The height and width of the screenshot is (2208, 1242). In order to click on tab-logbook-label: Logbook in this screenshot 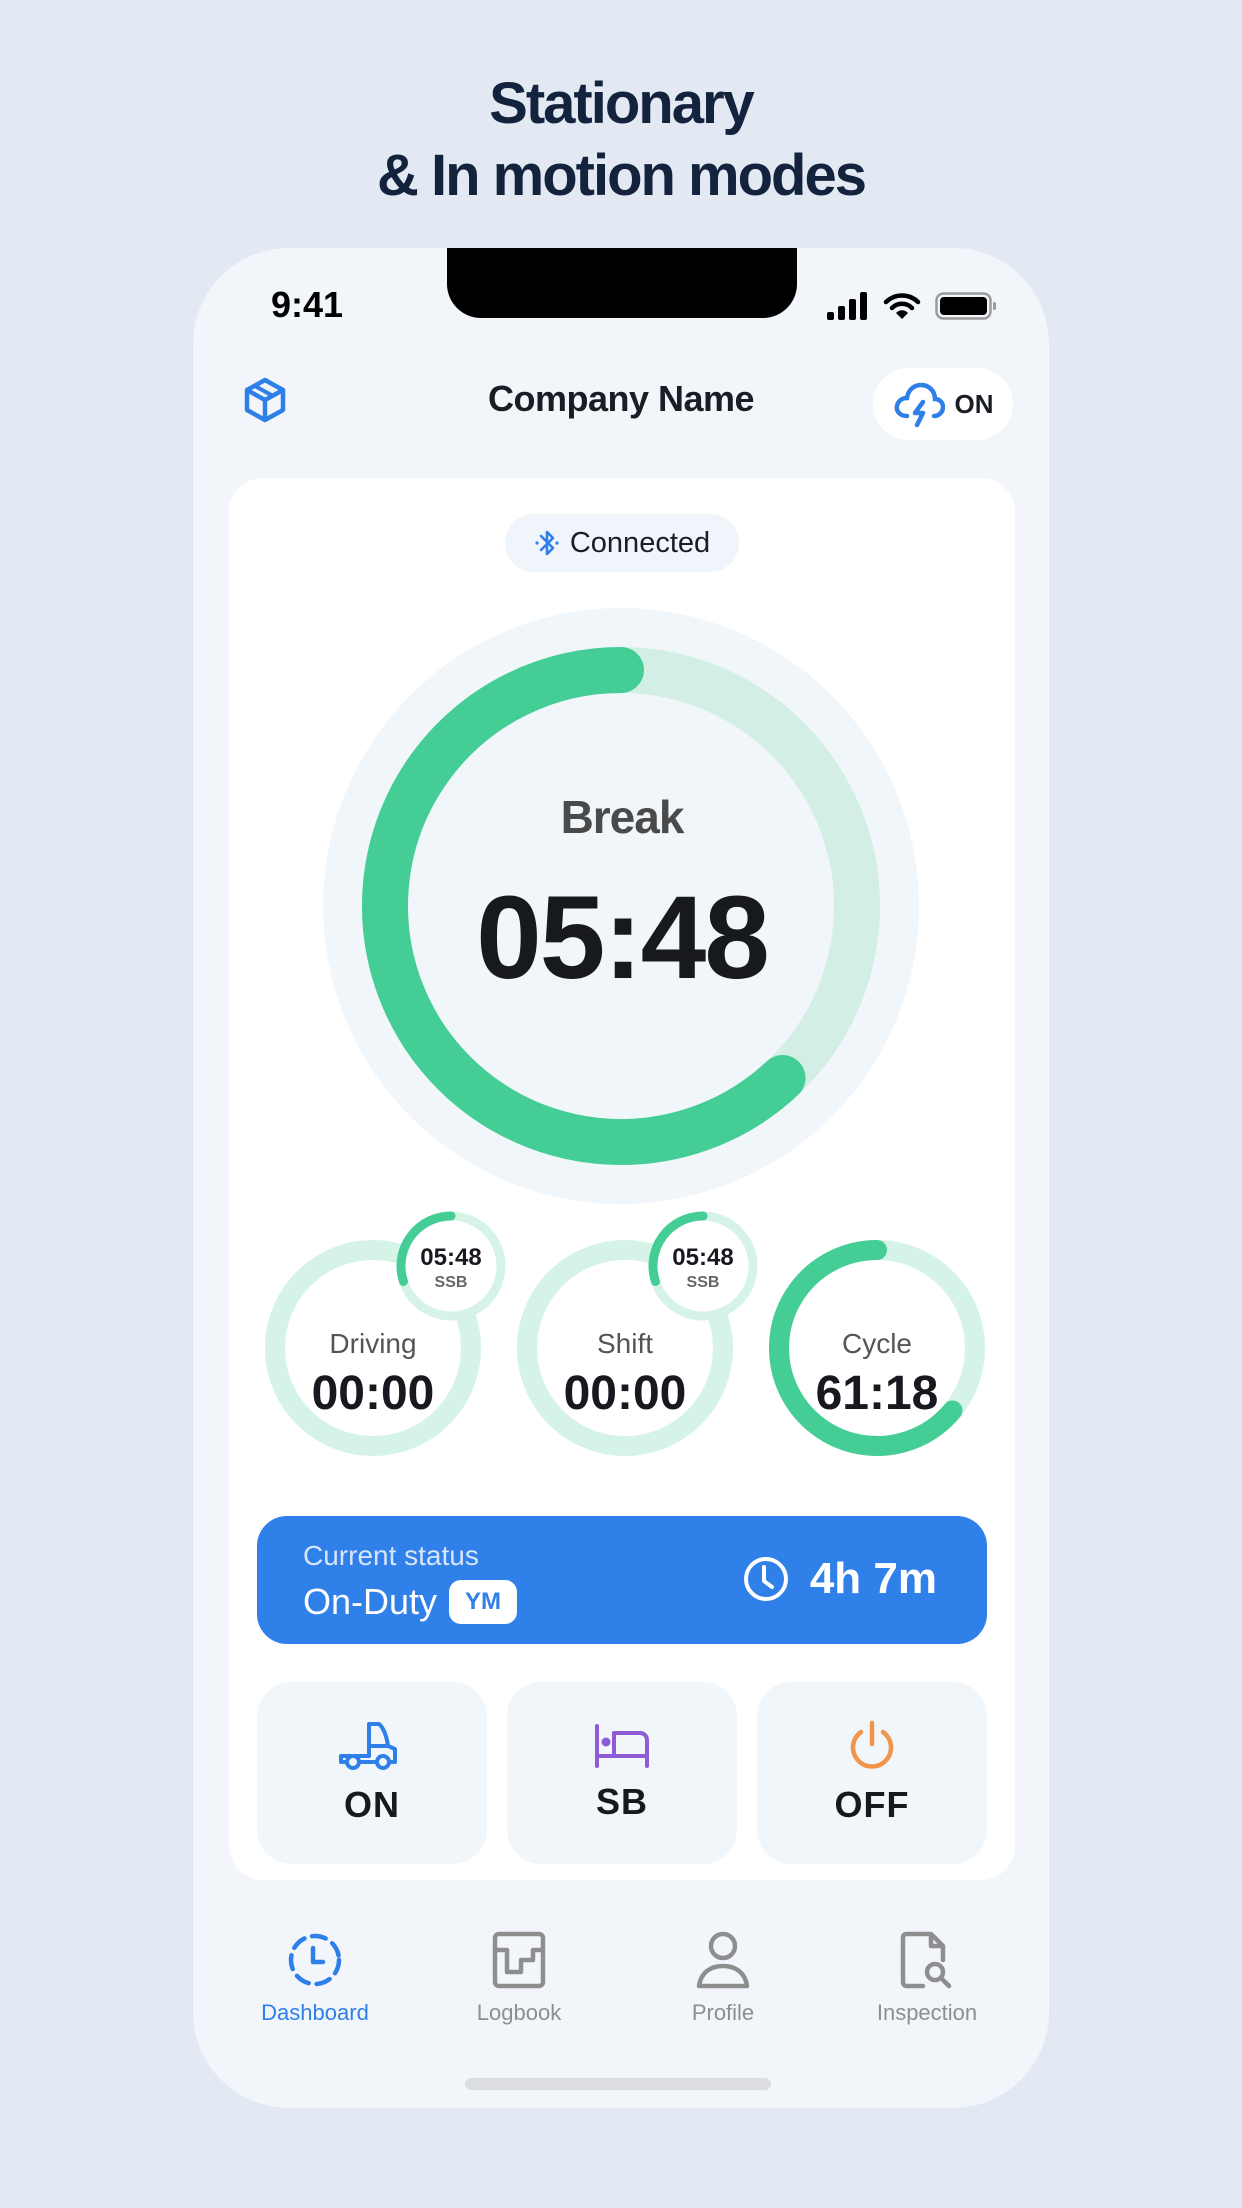, I will do `click(519, 2012)`.